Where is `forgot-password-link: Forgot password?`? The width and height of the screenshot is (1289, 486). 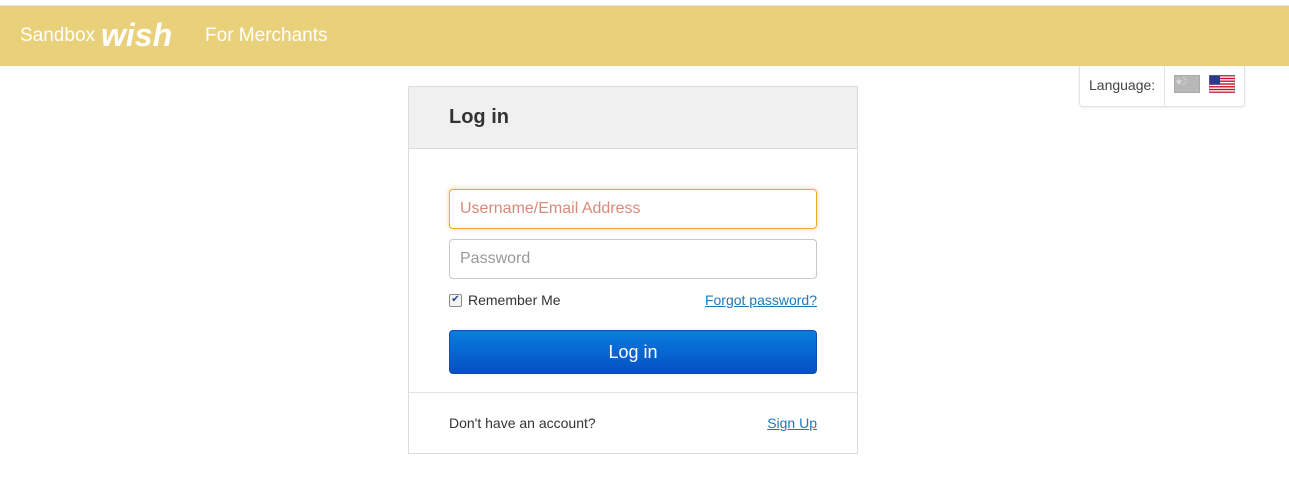 forgot-password-link: Forgot password? is located at coordinates (761, 300).